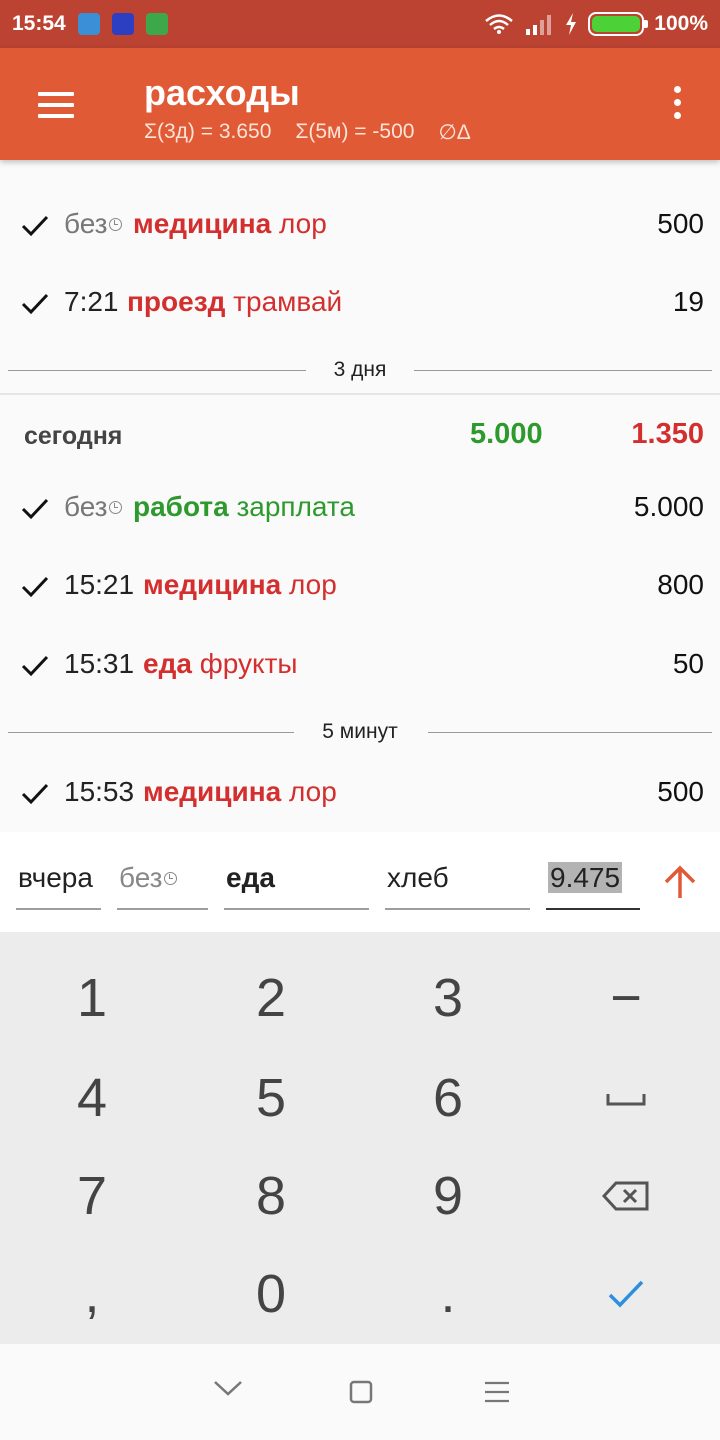 Image resolution: width=720 pixels, height=1440 pixels. What do you see at coordinates (360, 432) in the screenshot?
I see `day-header: сегодня 5.000 1.350` at bounding box center [360, 432].